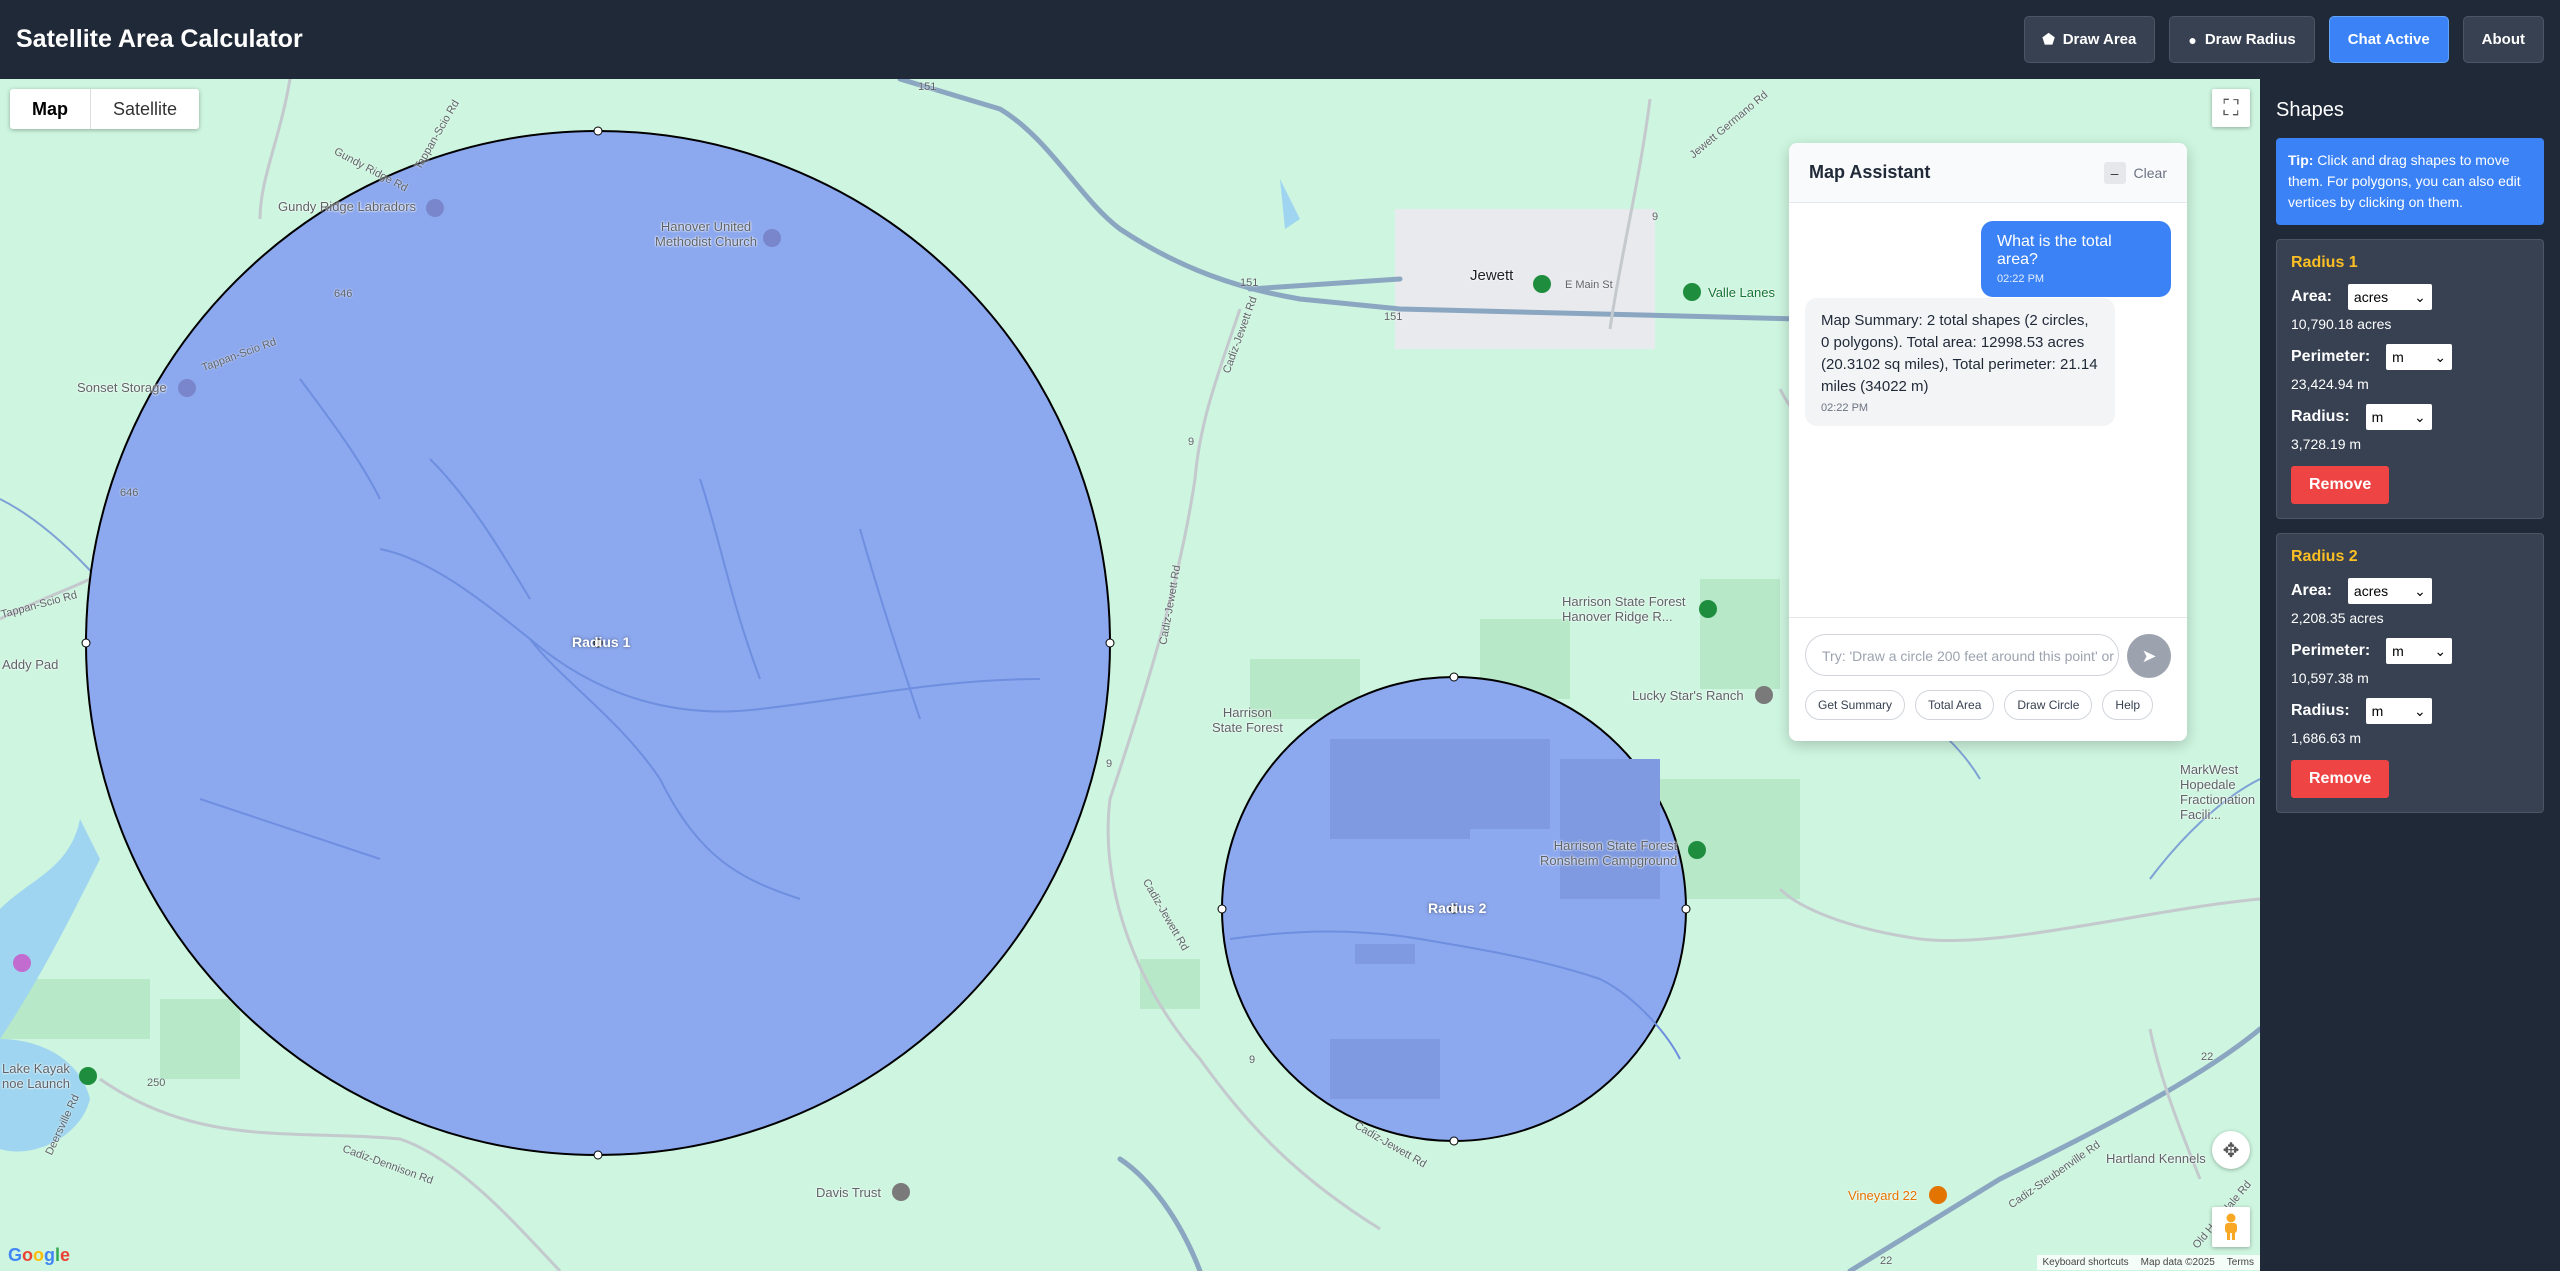 Image resolution: width=2560 pixels, height=1271 pixels. Describe the element at coordinates (122, 387) in the screenshot. I see `poi-label: Sonset Storage` at that location.